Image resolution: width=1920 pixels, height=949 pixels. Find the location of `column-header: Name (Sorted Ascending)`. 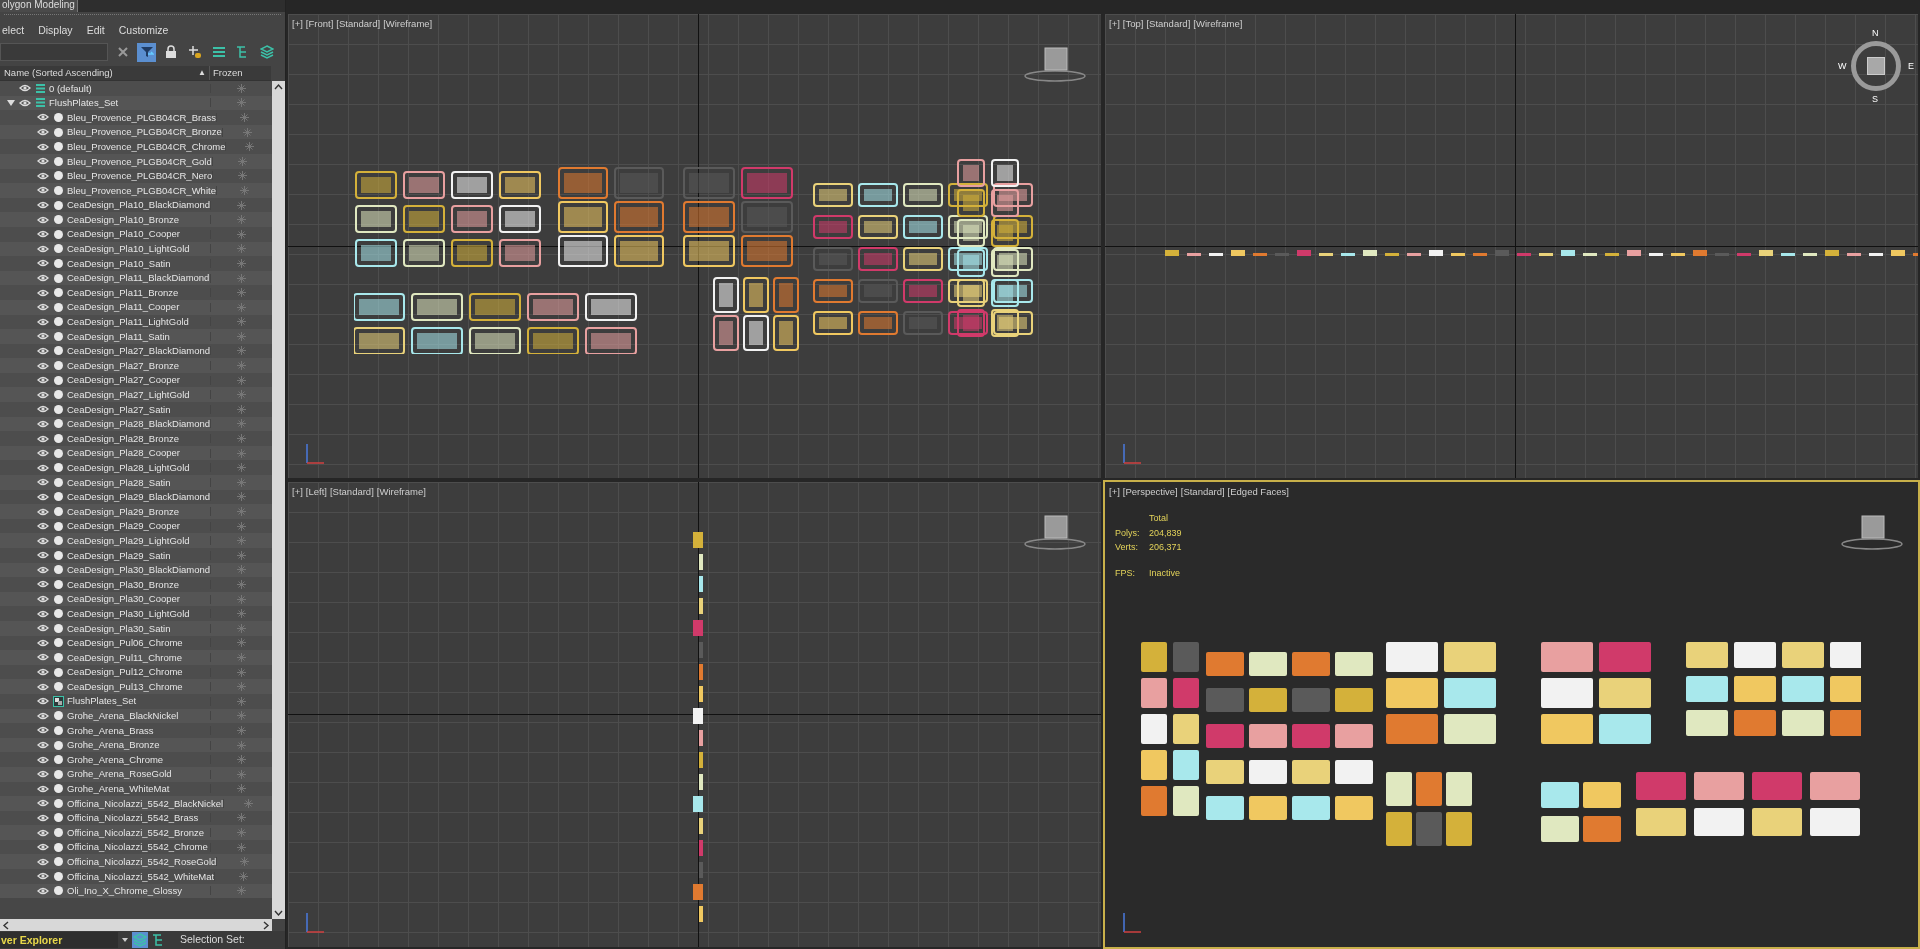

column-header: Name (Sorted Ascending) is located at coordinates (99, 73).